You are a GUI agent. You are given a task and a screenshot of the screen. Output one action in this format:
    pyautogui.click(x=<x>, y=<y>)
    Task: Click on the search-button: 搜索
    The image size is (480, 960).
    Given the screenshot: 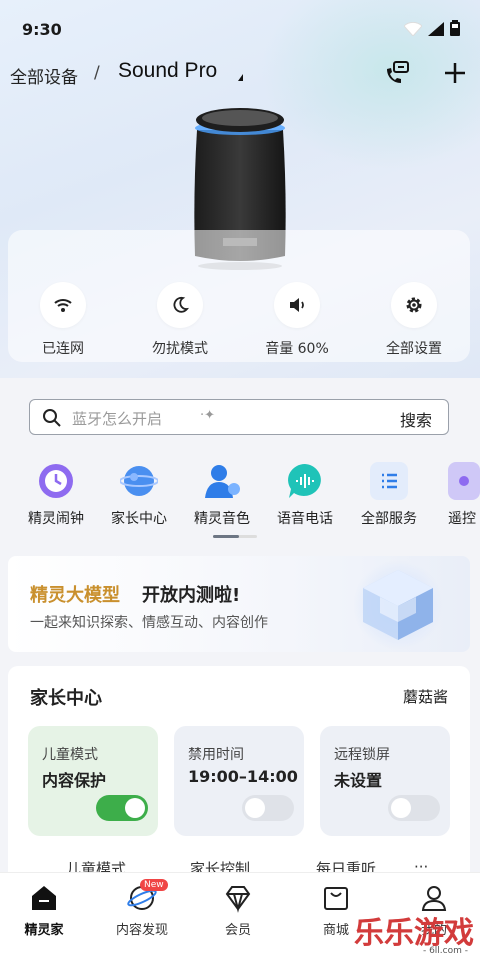 What is the action you would take?
    pyautogui.click(x=416, y=419)
    